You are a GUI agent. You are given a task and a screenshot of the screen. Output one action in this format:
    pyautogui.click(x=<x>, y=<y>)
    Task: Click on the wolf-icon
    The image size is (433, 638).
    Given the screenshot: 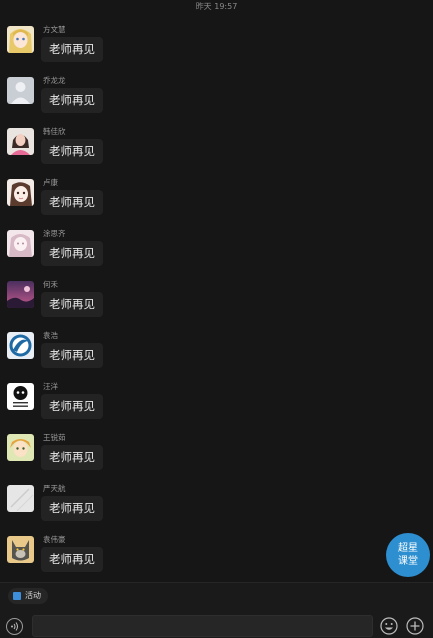 What is the action you would take?
    pyautogui.click(x=20, y=549)
    